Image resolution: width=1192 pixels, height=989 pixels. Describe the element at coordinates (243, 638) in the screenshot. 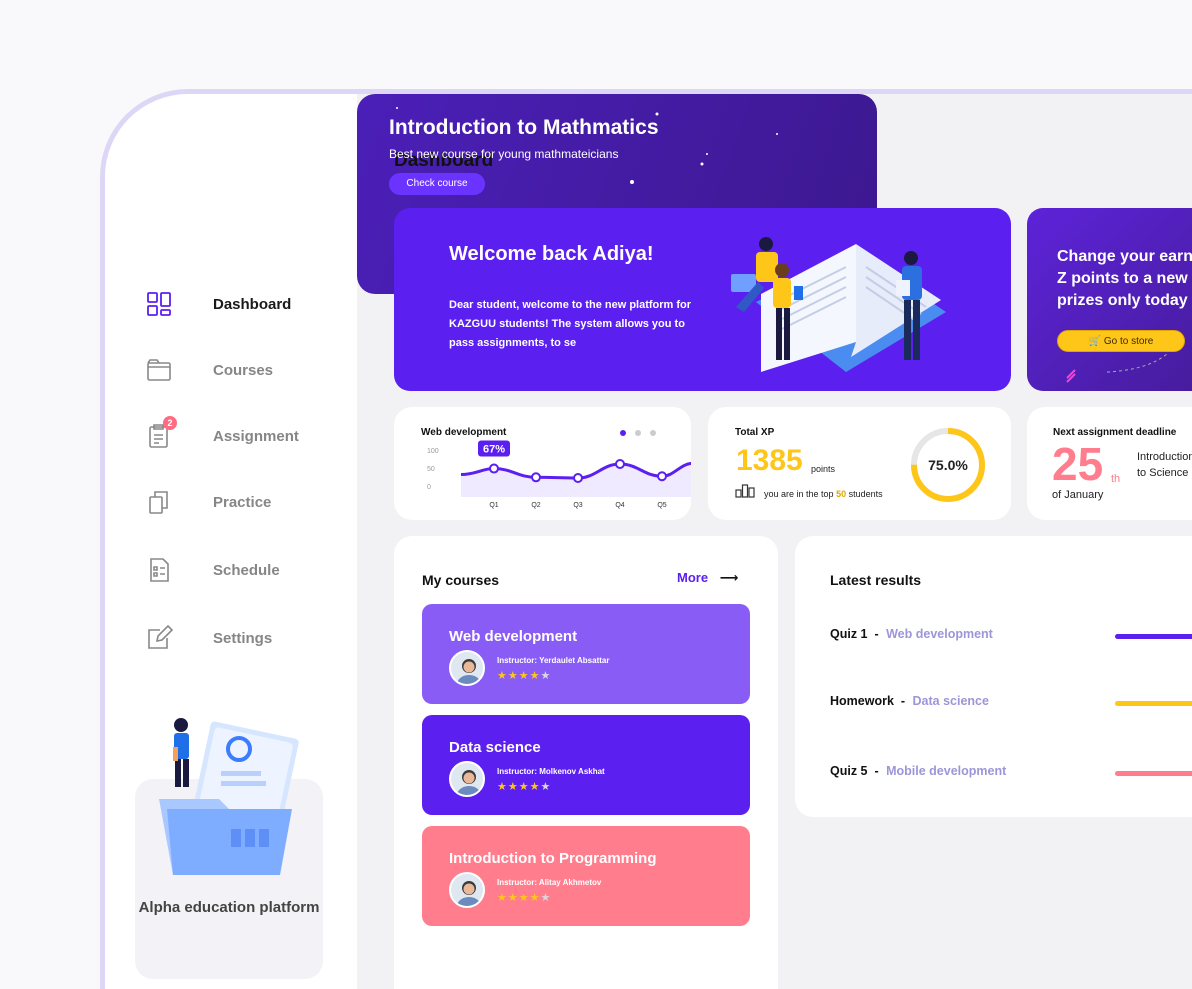

I see `sidebar-item-label: Settings` at that location.